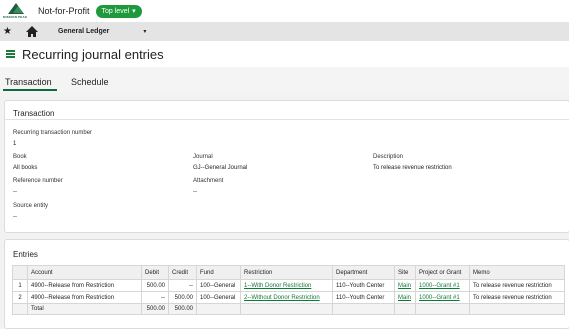 This screenshot has height=329, width=569. Describe the element at coordinates (34, 113) in the screenshot. I see `transaction-section-title: Transaction` at that location.